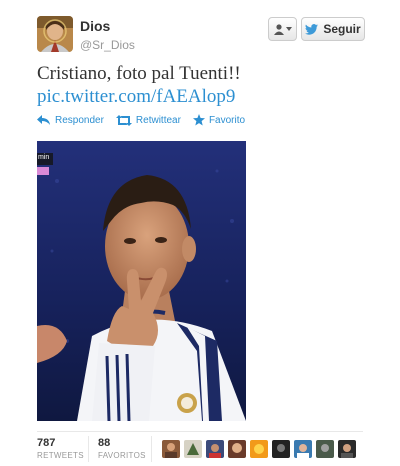  I want to click on tweet-photo-link: pic.twitter.com/fAEAlop9, so click(136, 96).